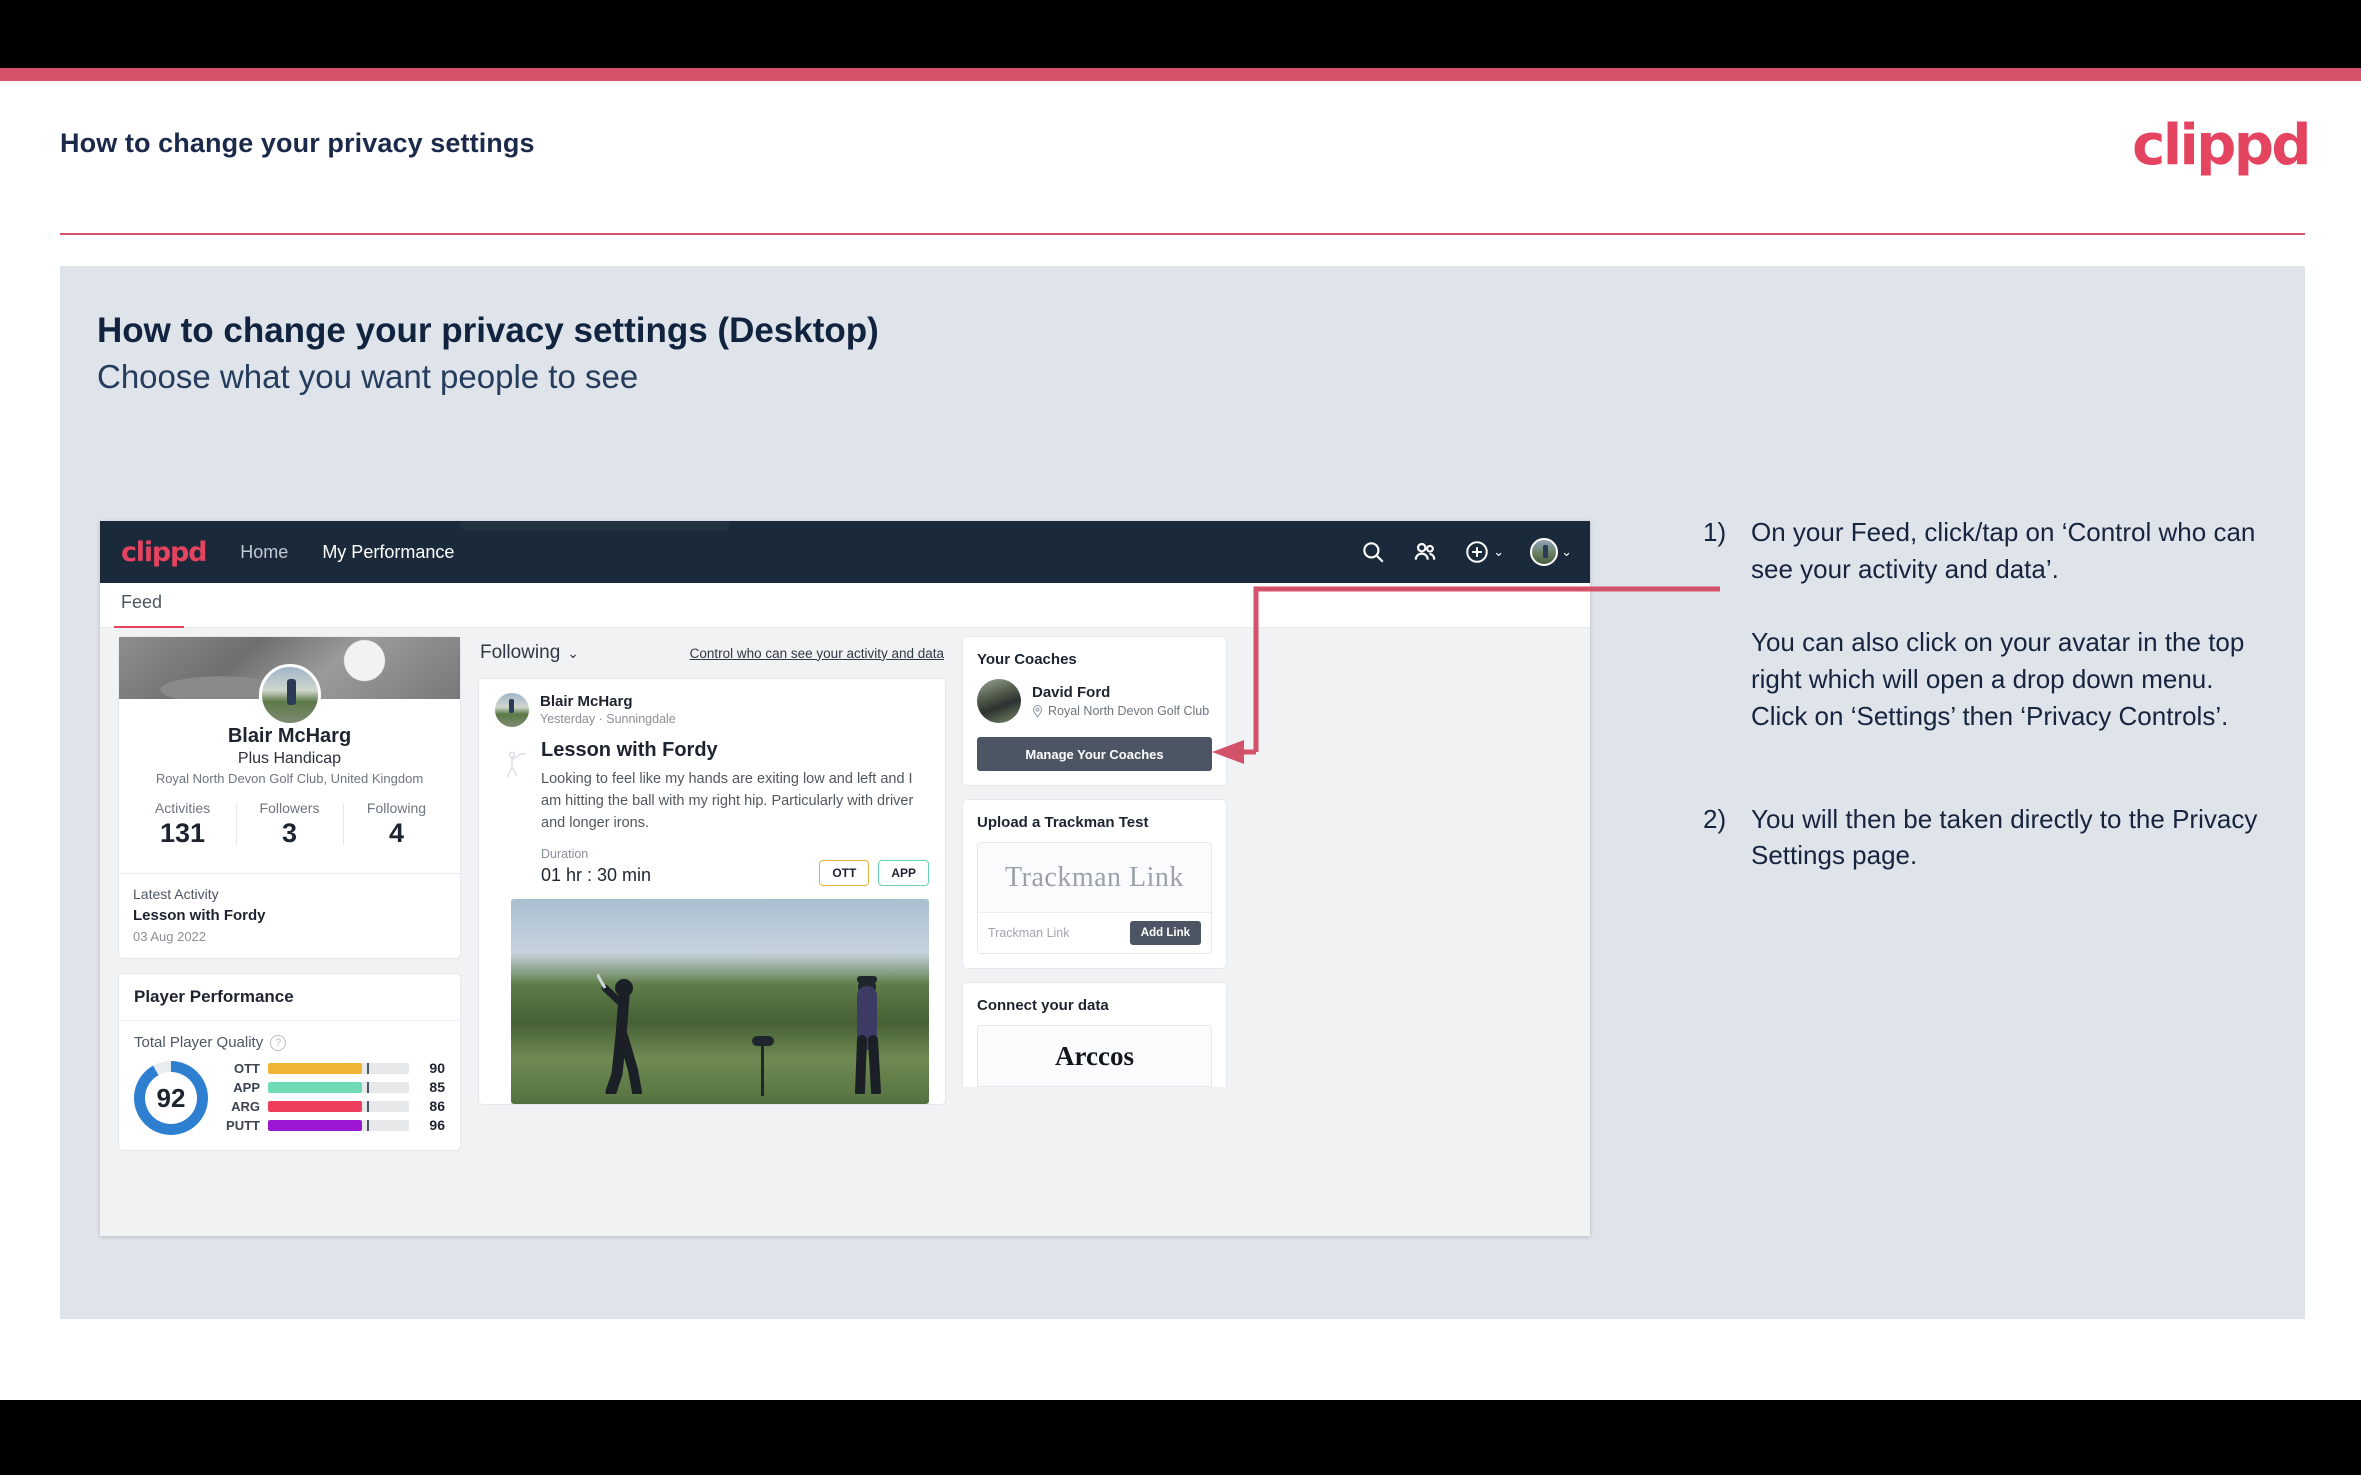  What do you see at coordinates (289, 1042) in the screenshot?
I see `total-player-quality-row: Total Player Quality ?` at bounding box center [289, 1042].